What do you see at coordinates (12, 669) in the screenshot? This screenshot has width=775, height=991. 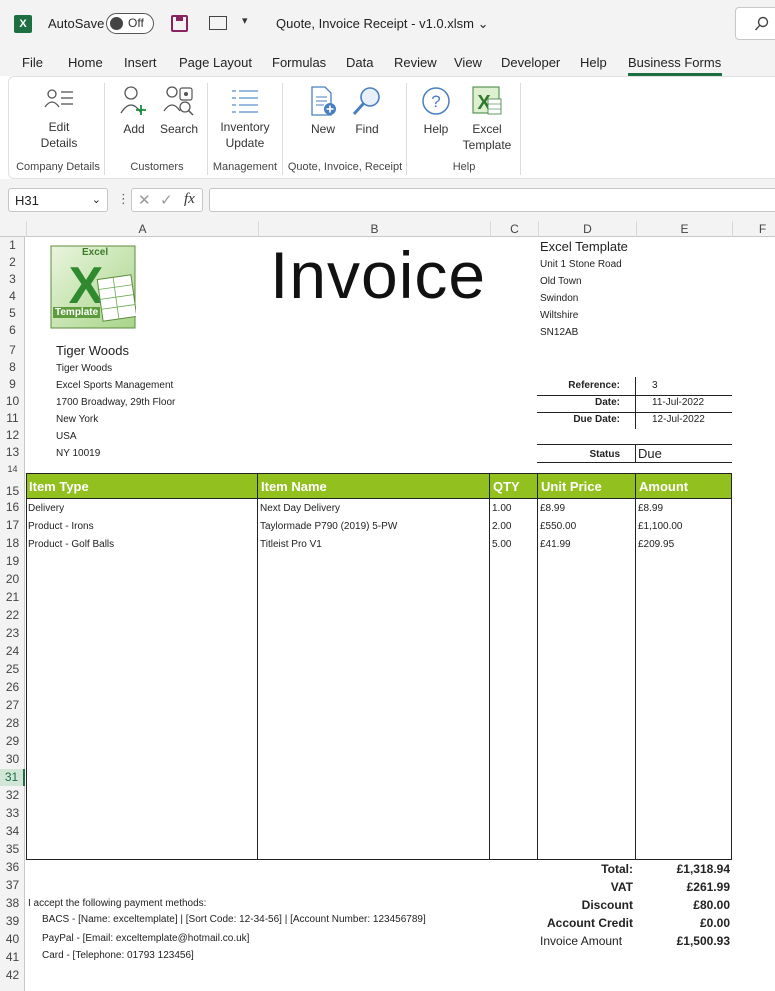 I see `row-header-25: 25` at bounding box center [12, 669].